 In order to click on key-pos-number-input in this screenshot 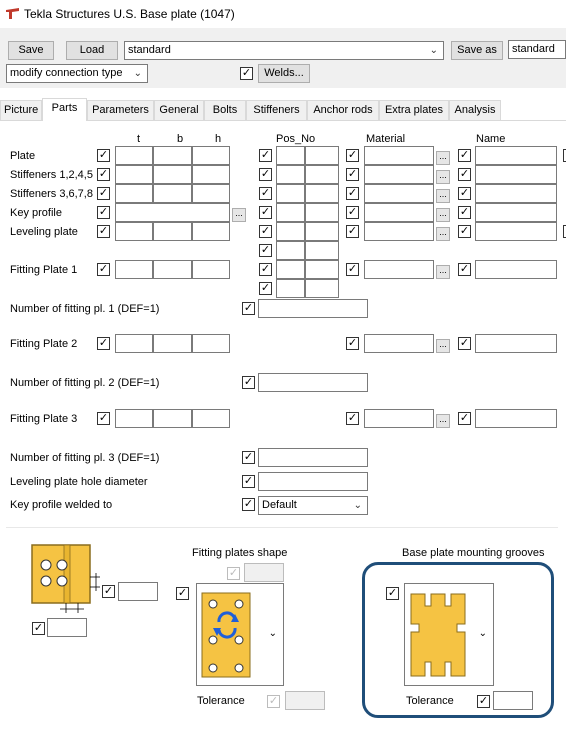, I will do `click(322, 212)`.